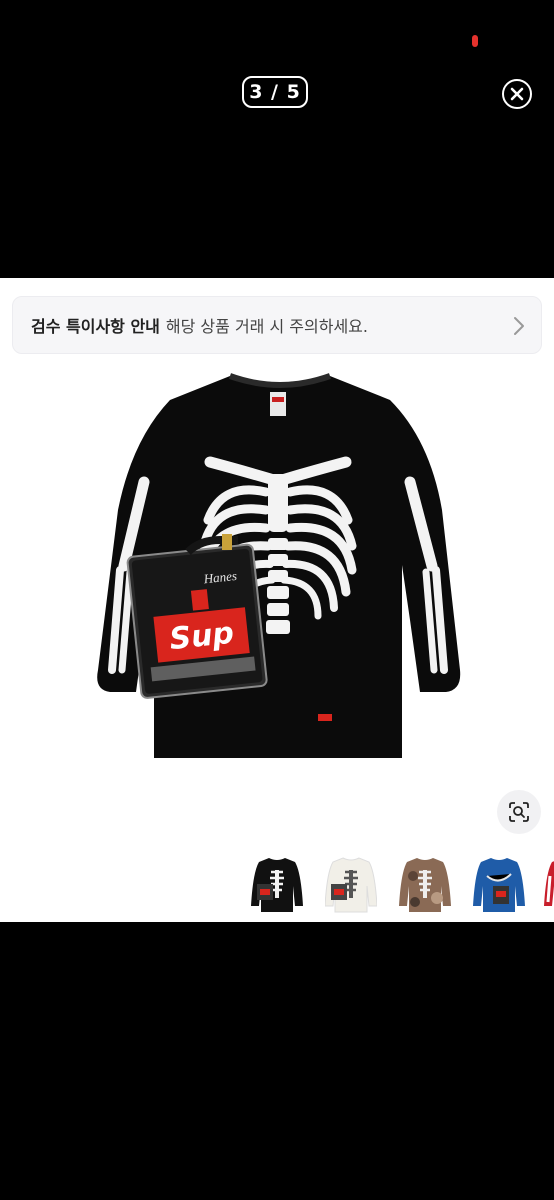 The height and width of the screenshot is (1200, 554). I want to click on thumbnail-blue, so click(499, 885).